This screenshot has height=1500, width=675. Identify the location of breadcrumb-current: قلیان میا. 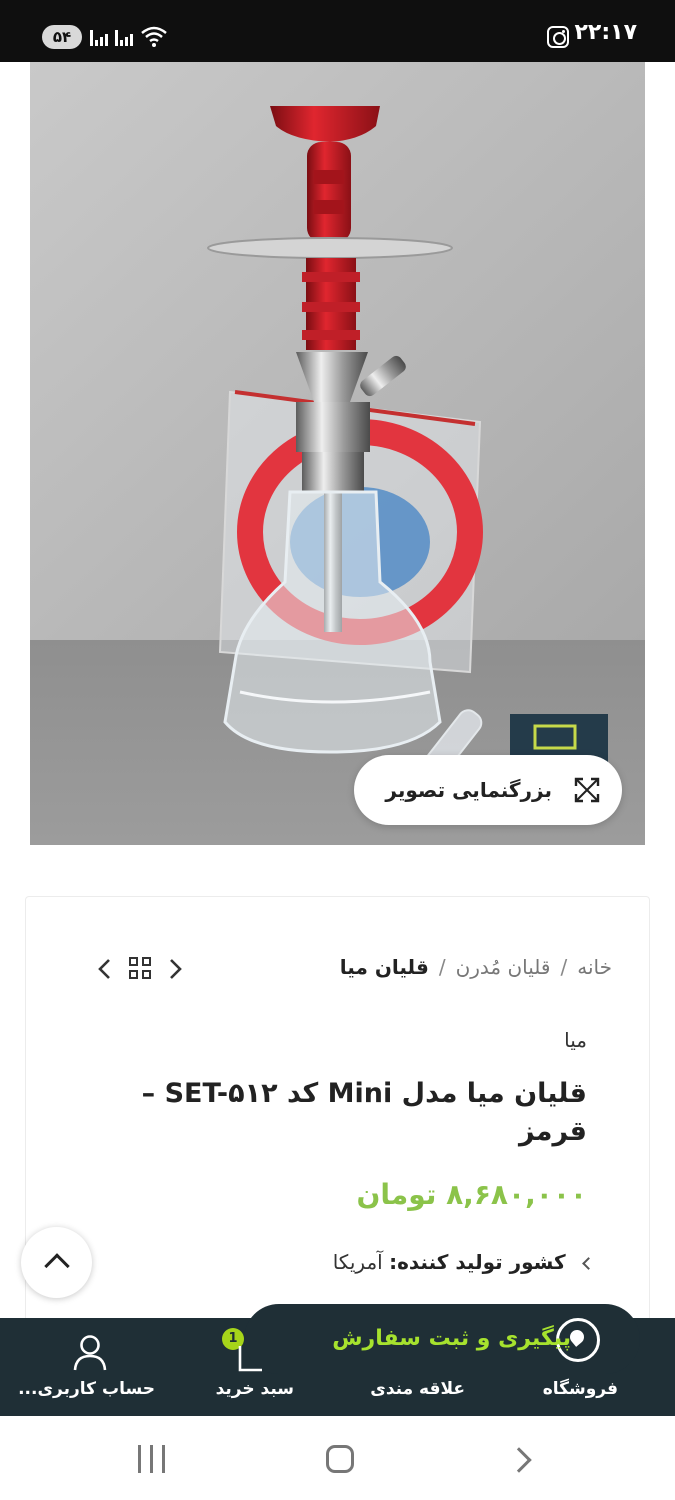
(384, 967).